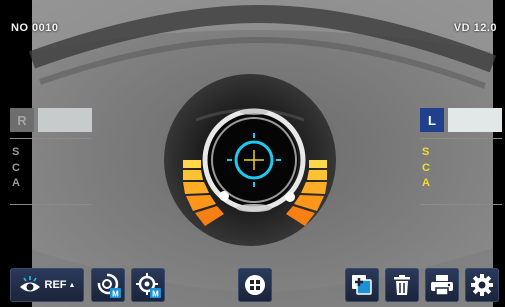 Image resolution: width=505 pixels, height=307 pixels. I want to click on right-eye-button: R, so click(22, 120).